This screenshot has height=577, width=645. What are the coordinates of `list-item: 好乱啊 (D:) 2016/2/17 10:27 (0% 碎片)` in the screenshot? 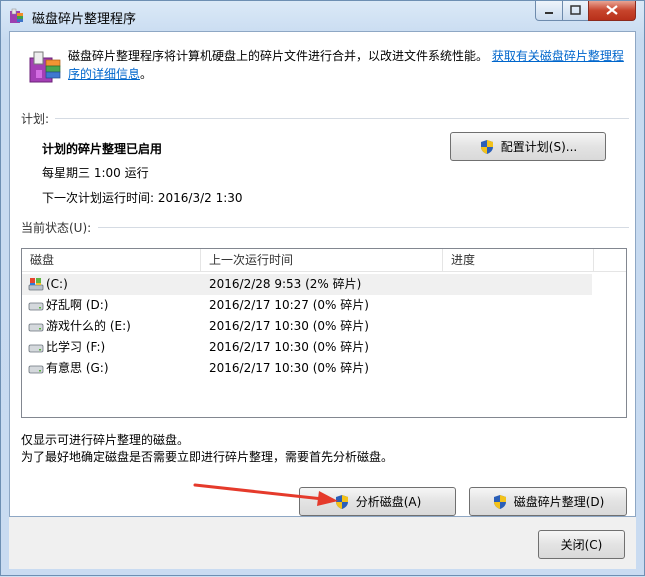 It's located at (307, 305).